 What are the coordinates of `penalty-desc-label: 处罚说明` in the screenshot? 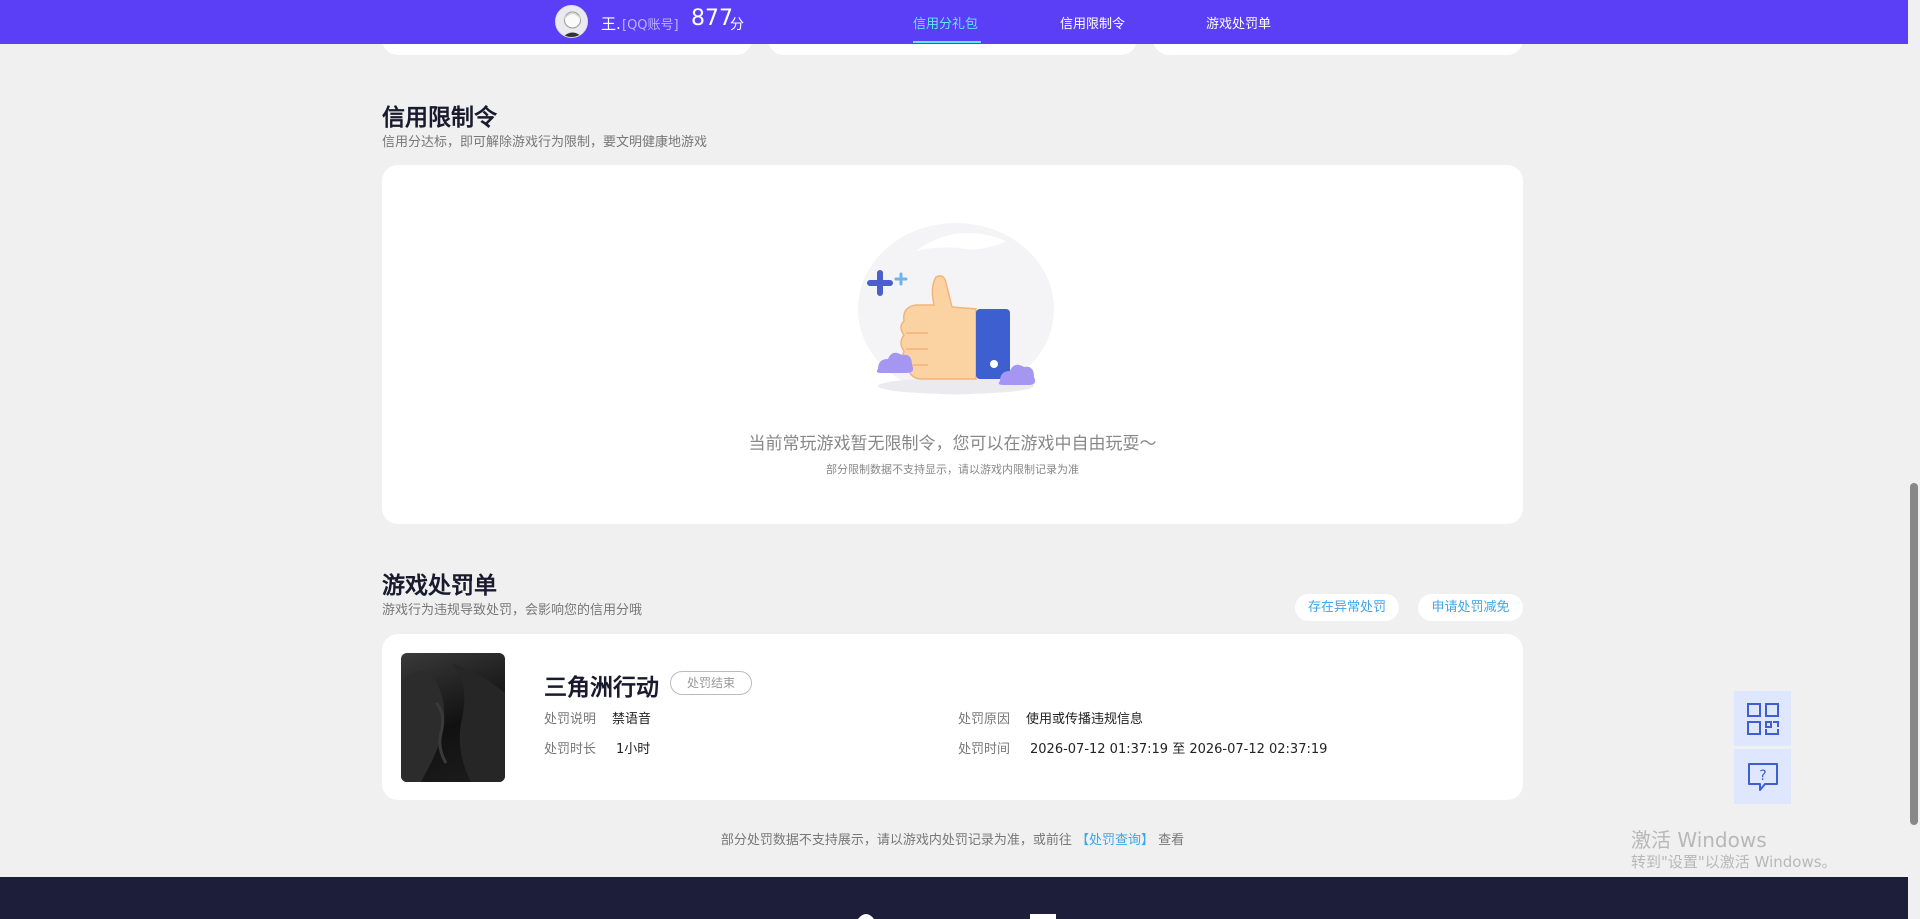 It's located at (570, 719).